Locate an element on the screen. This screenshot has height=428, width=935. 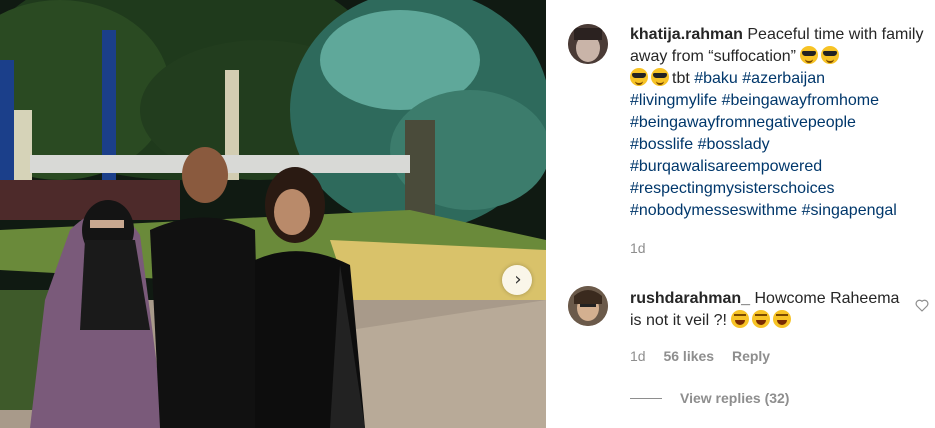
post-timestamp: 1d is located at coordinates (638, 248).